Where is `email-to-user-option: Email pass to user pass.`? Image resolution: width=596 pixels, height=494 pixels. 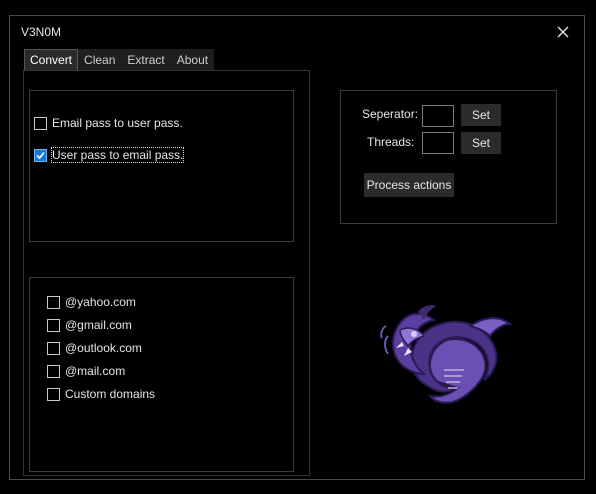
email-to-user-option: Email pass to user pass. is located at coordinates (108, 123).